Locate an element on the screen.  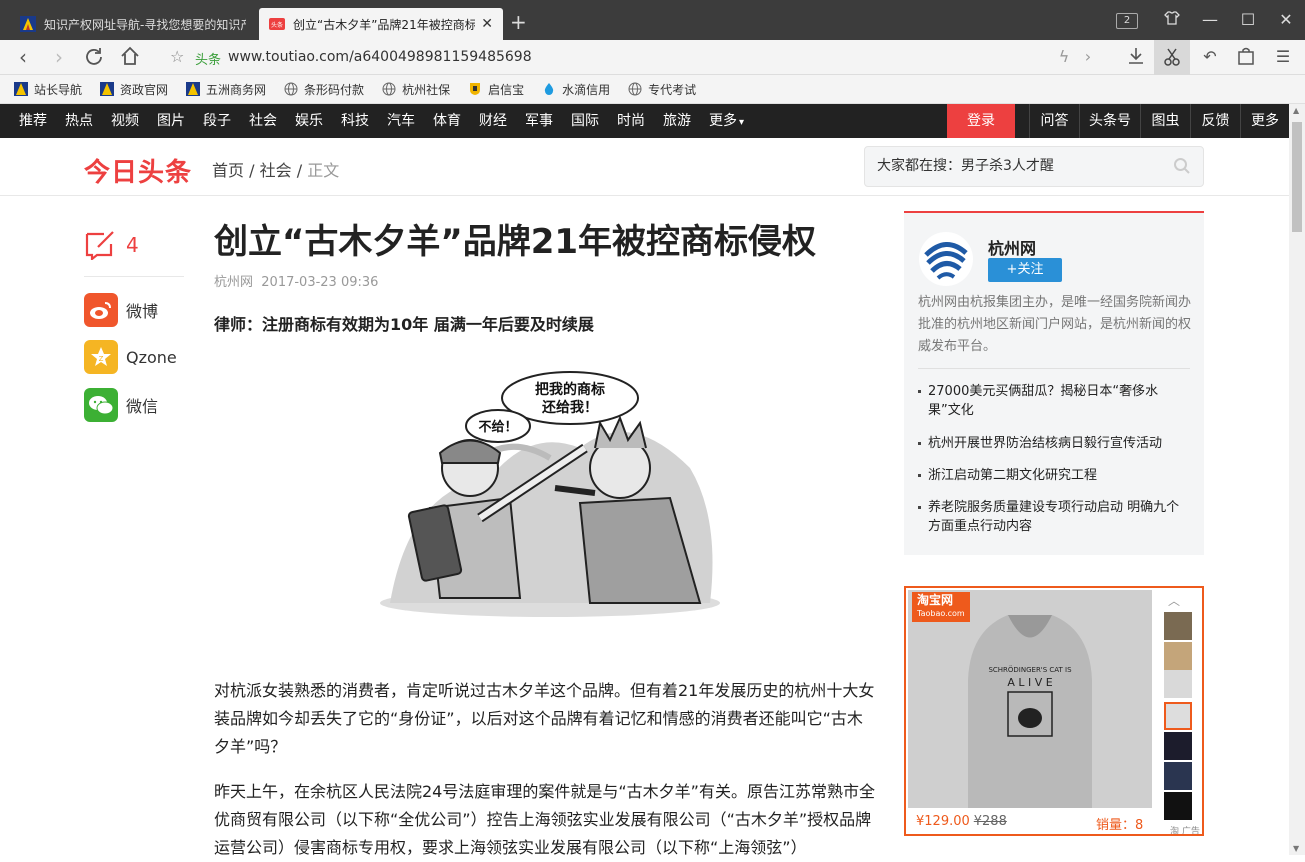
page-header: 今日头条 首页 / 社会 / 正文 is located at coordinates (644, 167).